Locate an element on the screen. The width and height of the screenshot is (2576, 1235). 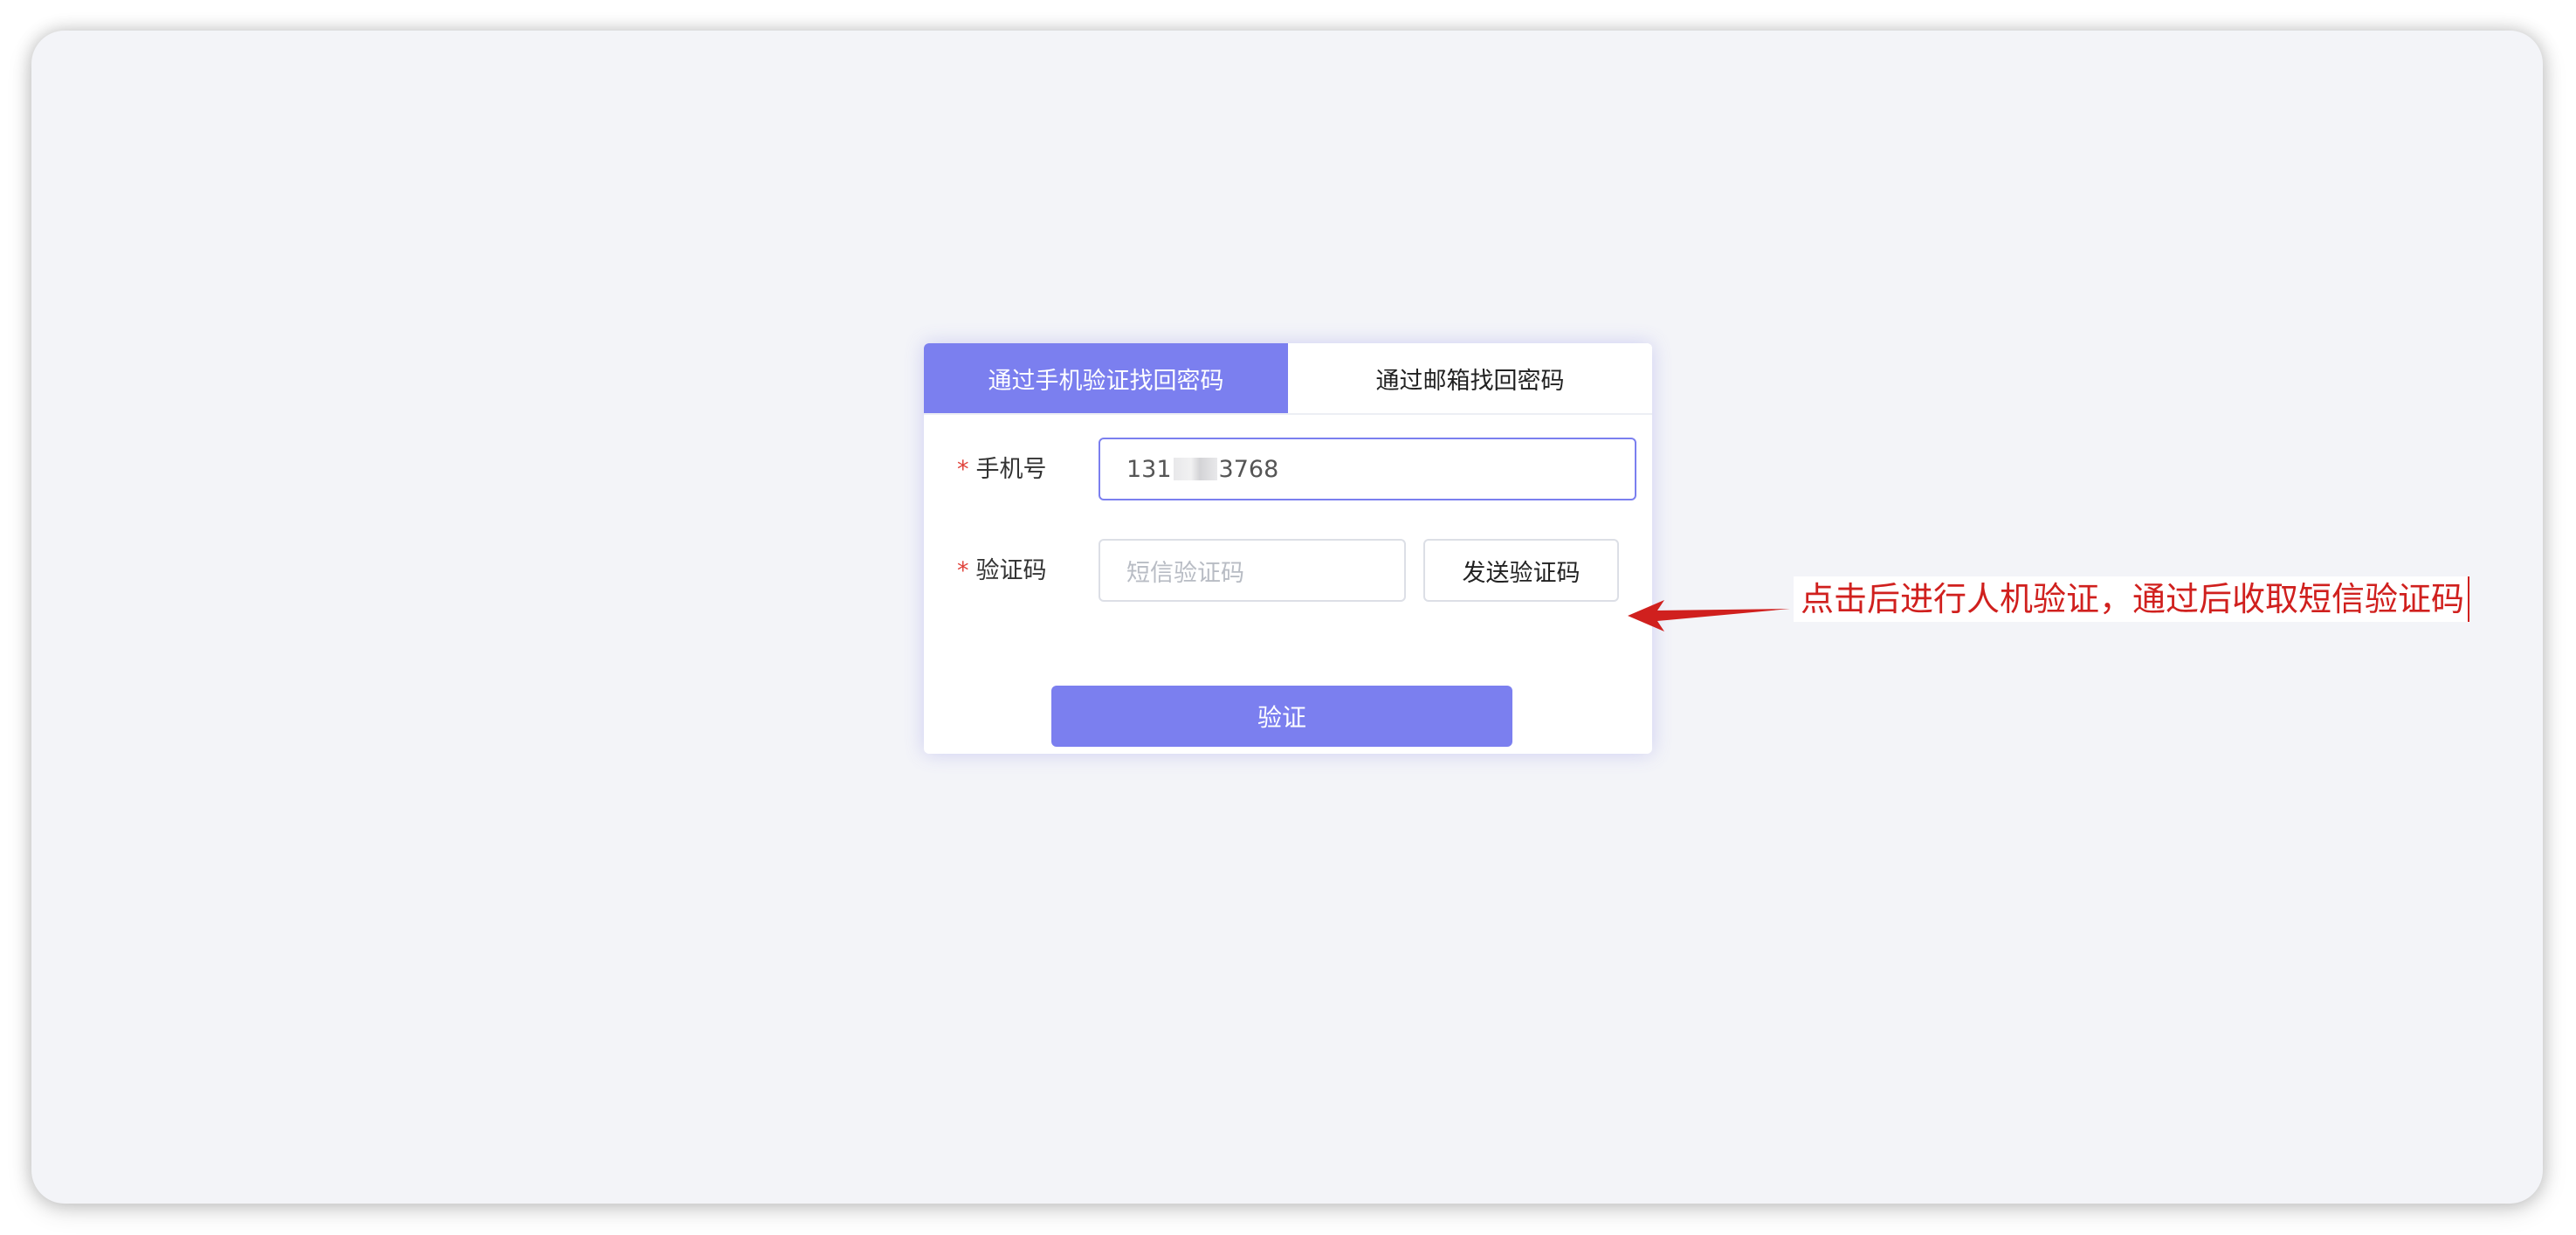
code-label: * 验证码 is located at coordinates (1002, 571).